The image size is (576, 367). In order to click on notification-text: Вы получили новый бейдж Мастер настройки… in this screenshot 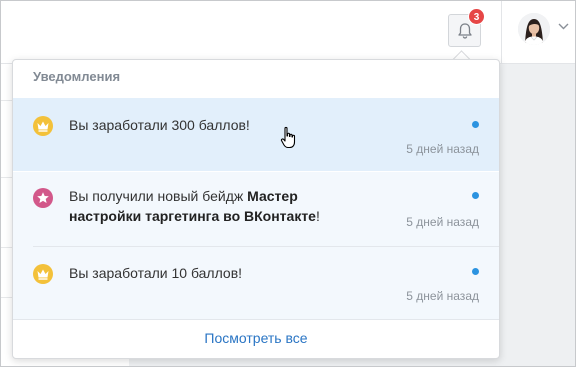, I will do `click(209, 206)`.